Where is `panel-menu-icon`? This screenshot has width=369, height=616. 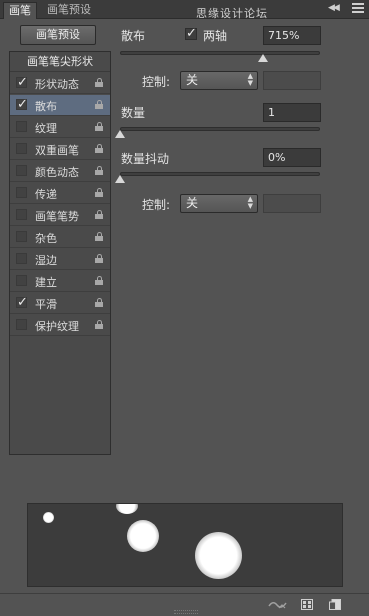
panel-menu-icon is located at coordinates (358, 9).